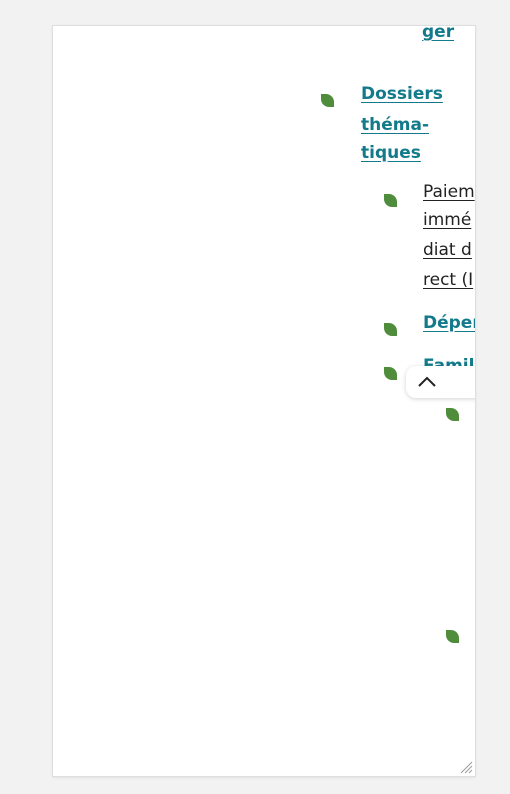  I want to click on nav-link-line: tiques, so click(391, 153).